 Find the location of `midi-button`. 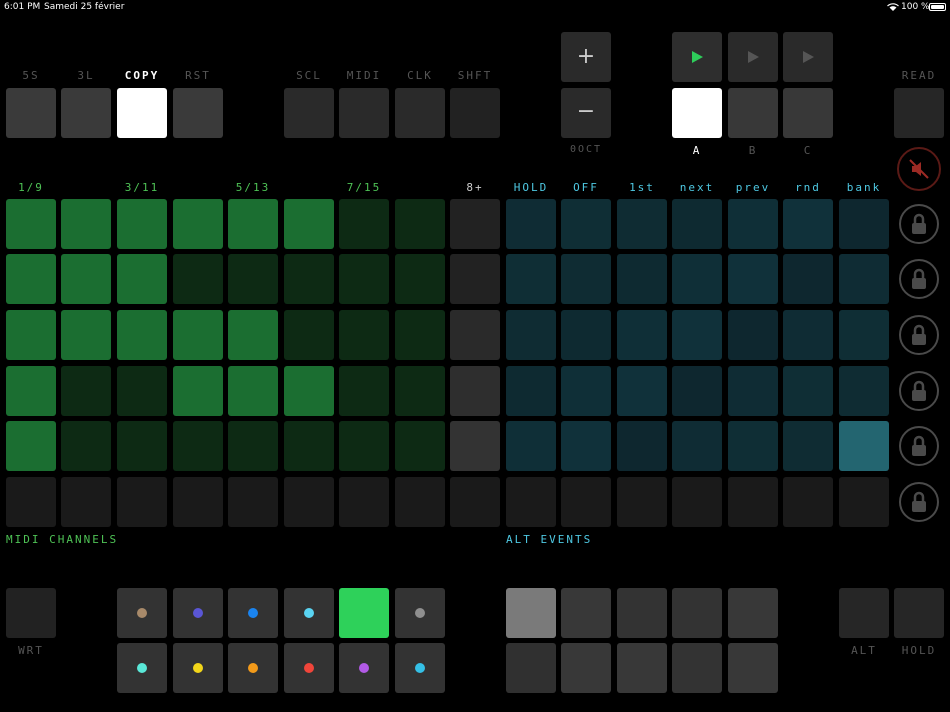

midi-button is located at coordinates (364, 113).